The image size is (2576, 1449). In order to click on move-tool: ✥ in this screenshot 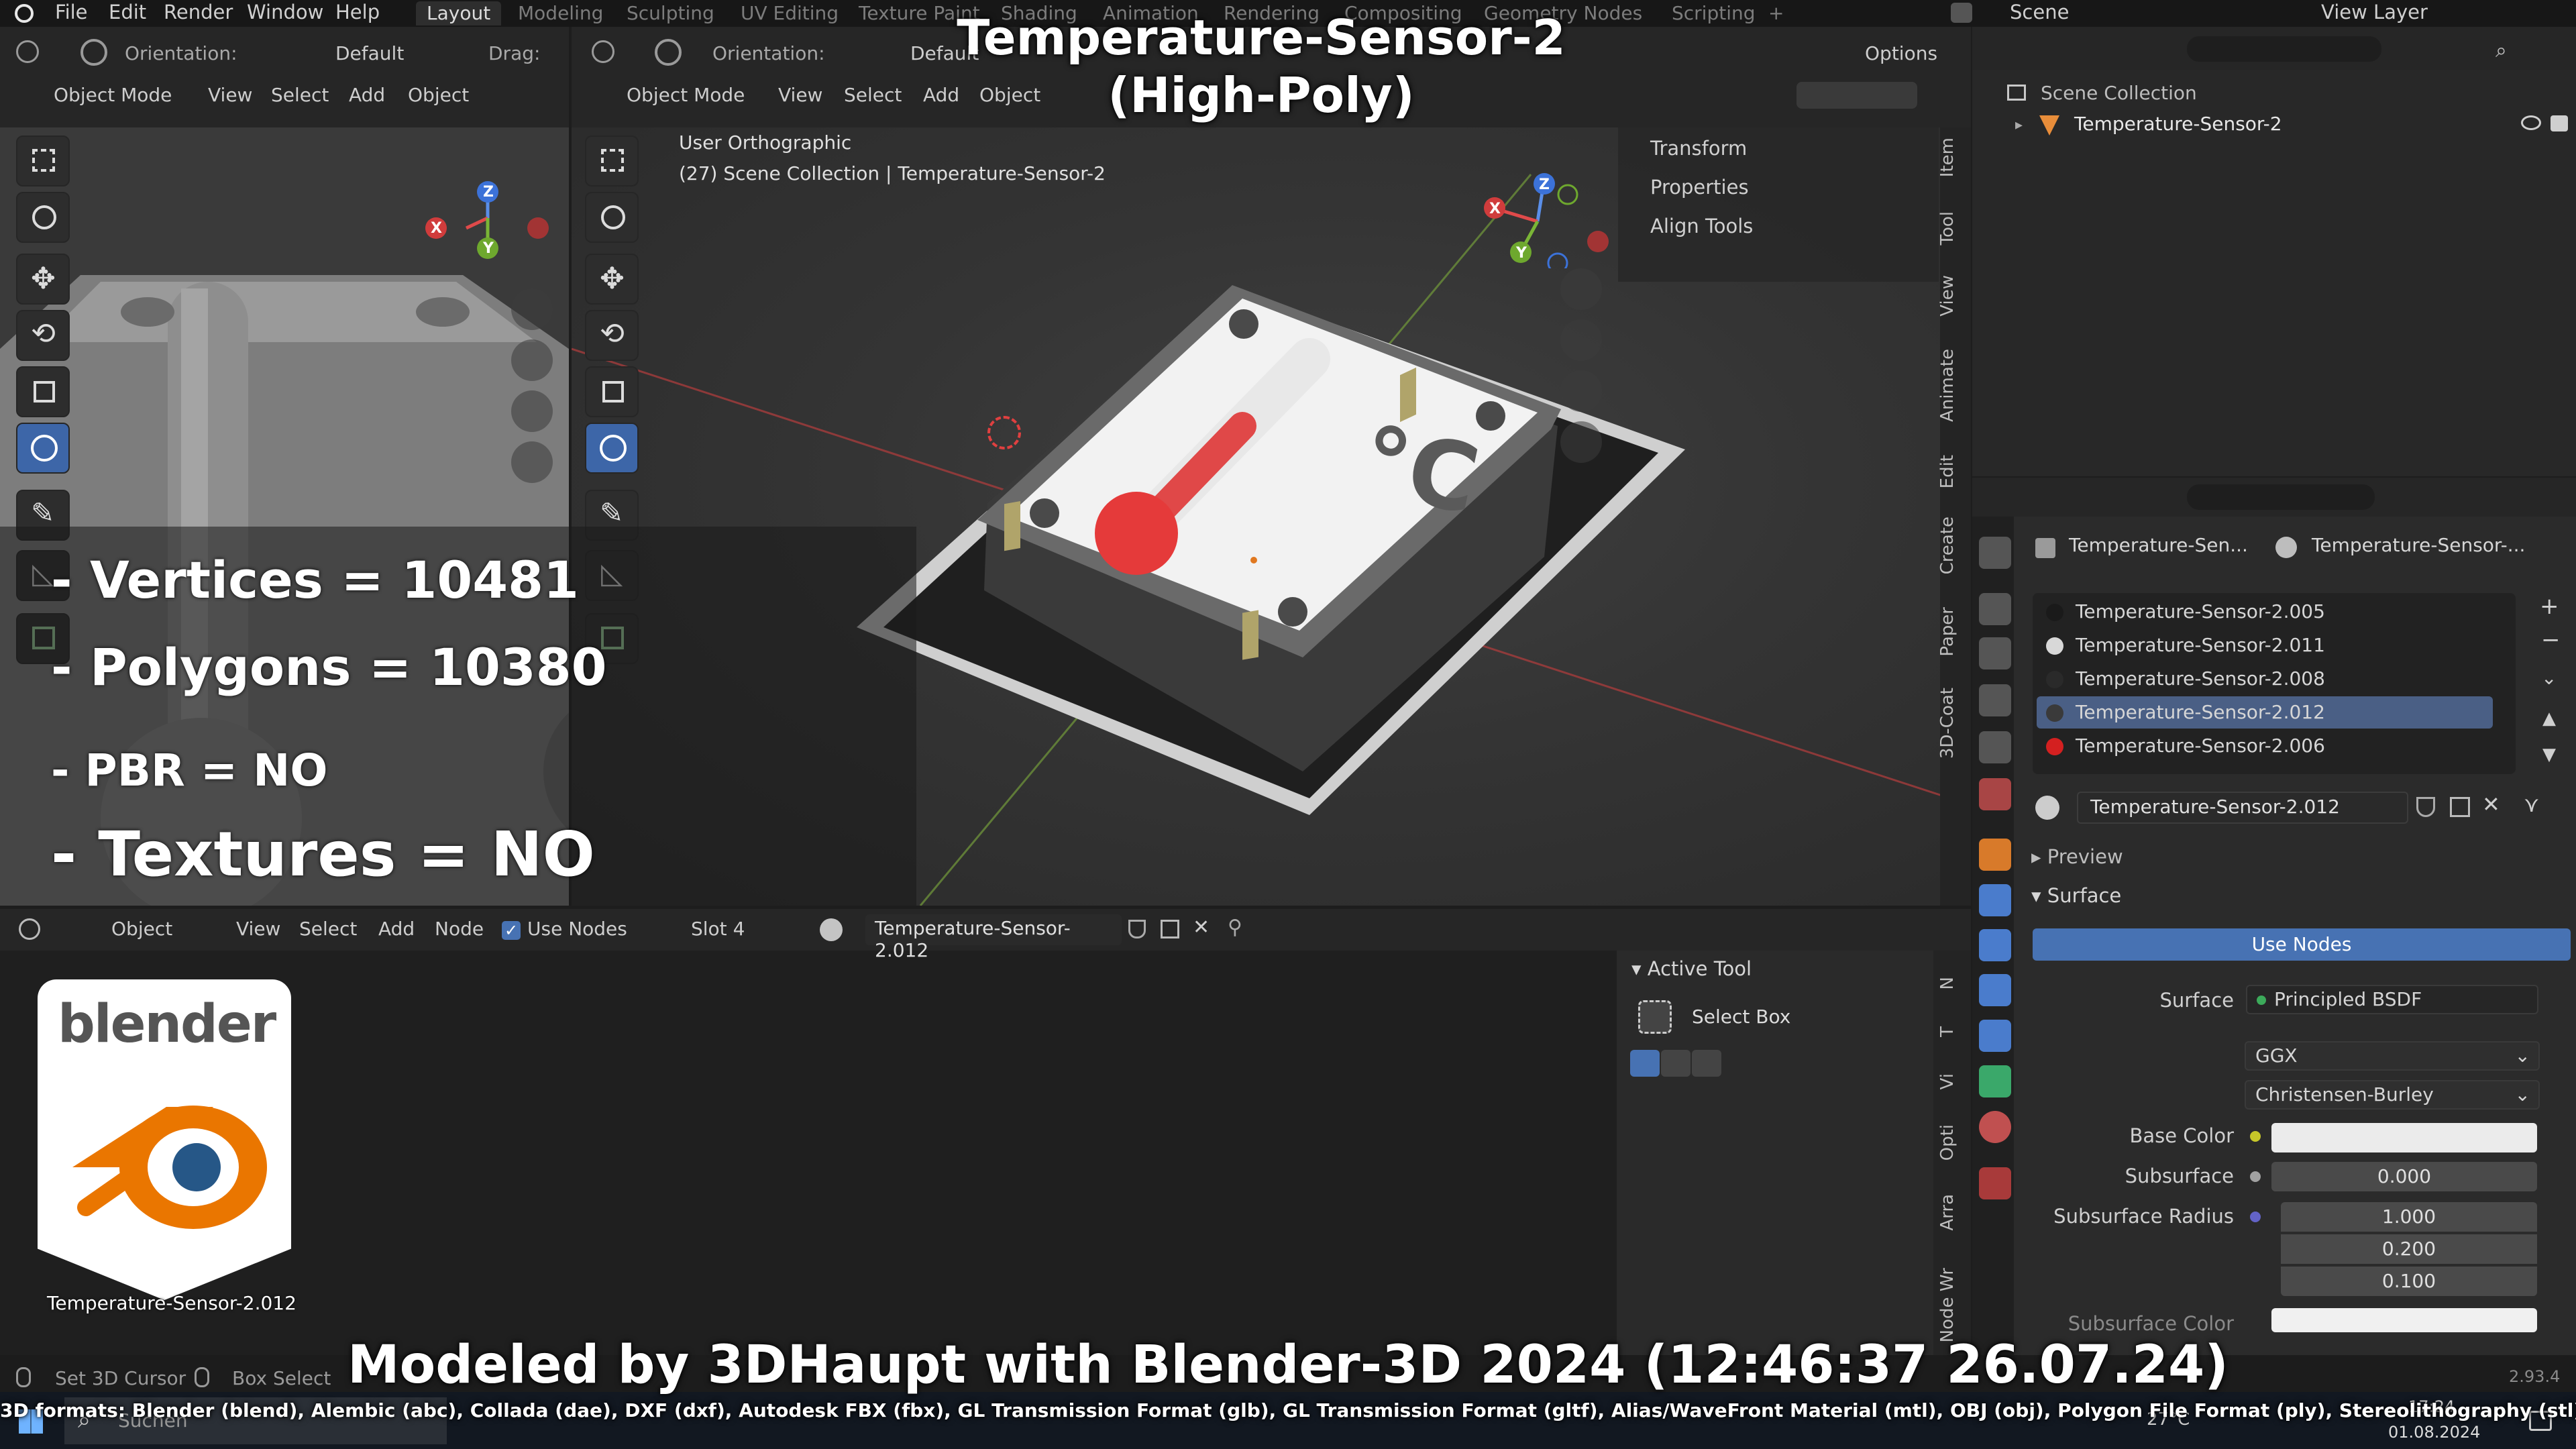, I will do `click(43, 279)`.